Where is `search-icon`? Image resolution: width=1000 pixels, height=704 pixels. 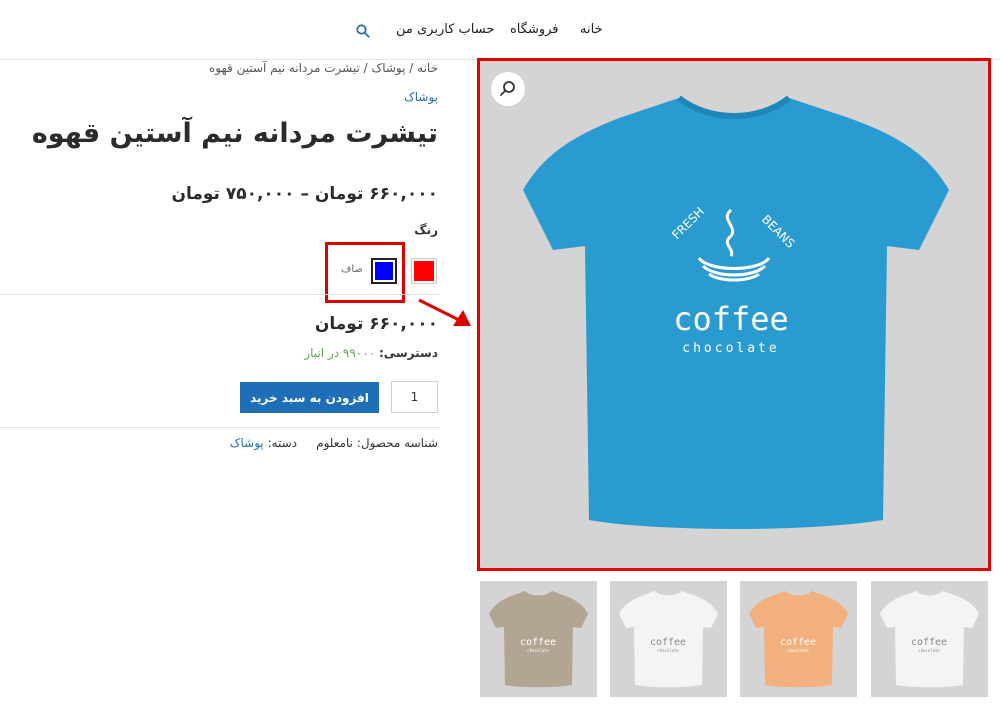 search-icon is located at coordinates (363, 31).